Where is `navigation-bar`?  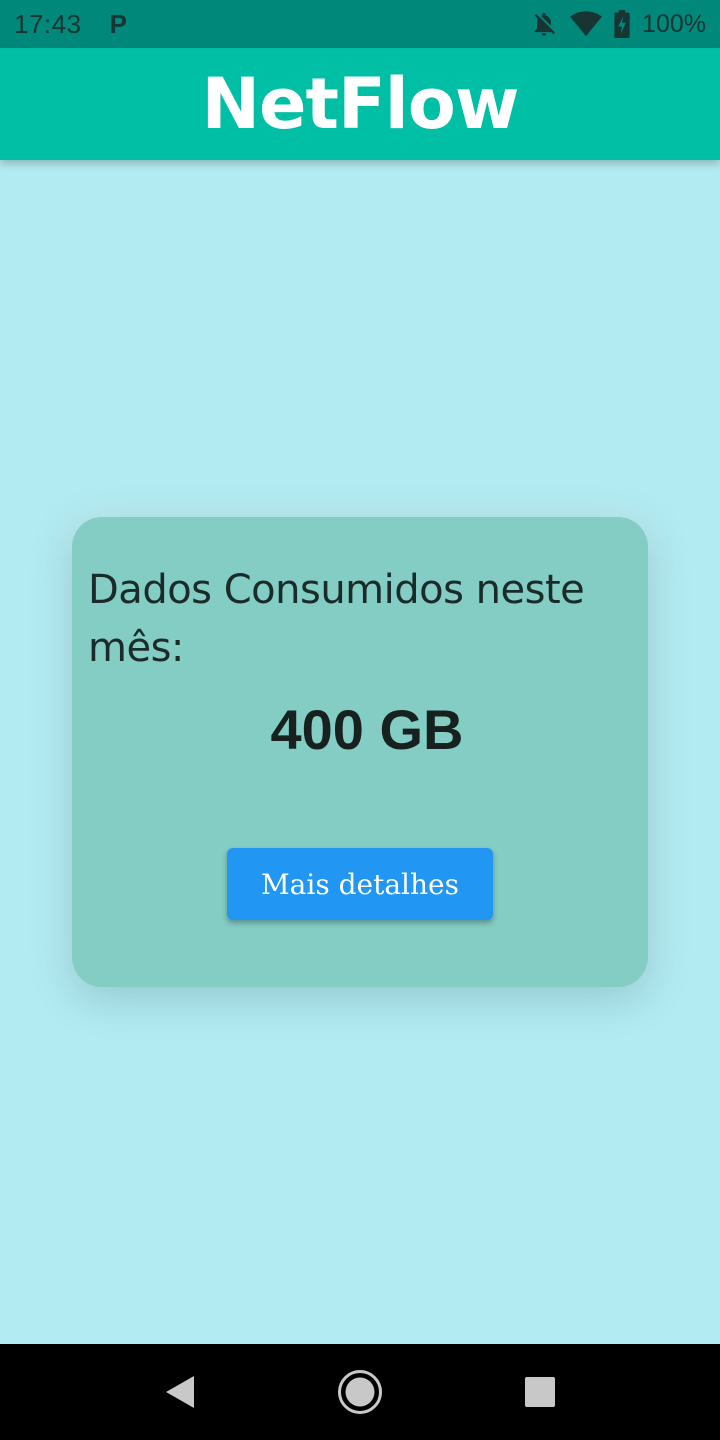 navigation-bar is located at coordinates (360, 1392).